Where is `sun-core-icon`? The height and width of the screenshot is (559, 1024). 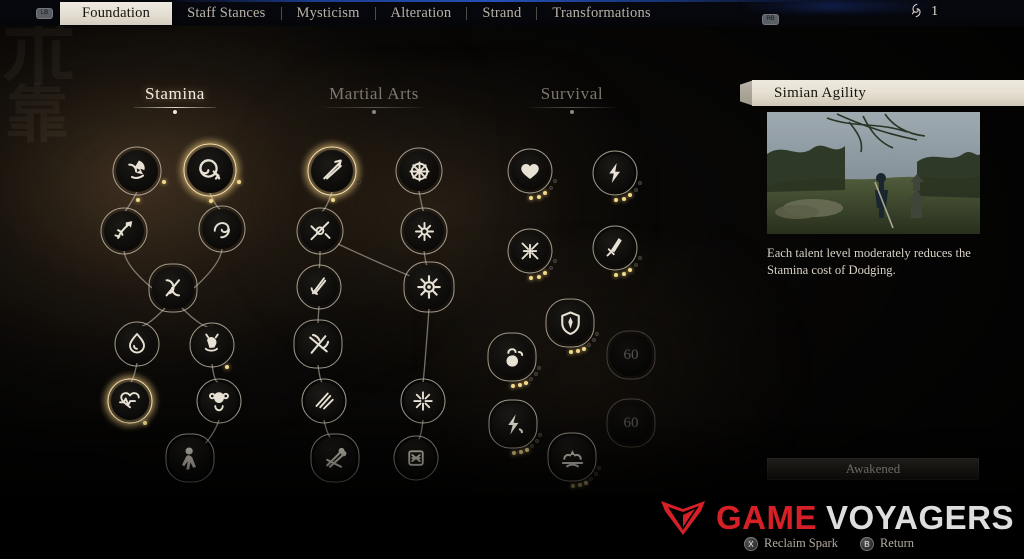 sun-core-icon is located at coordinates (429, 287).